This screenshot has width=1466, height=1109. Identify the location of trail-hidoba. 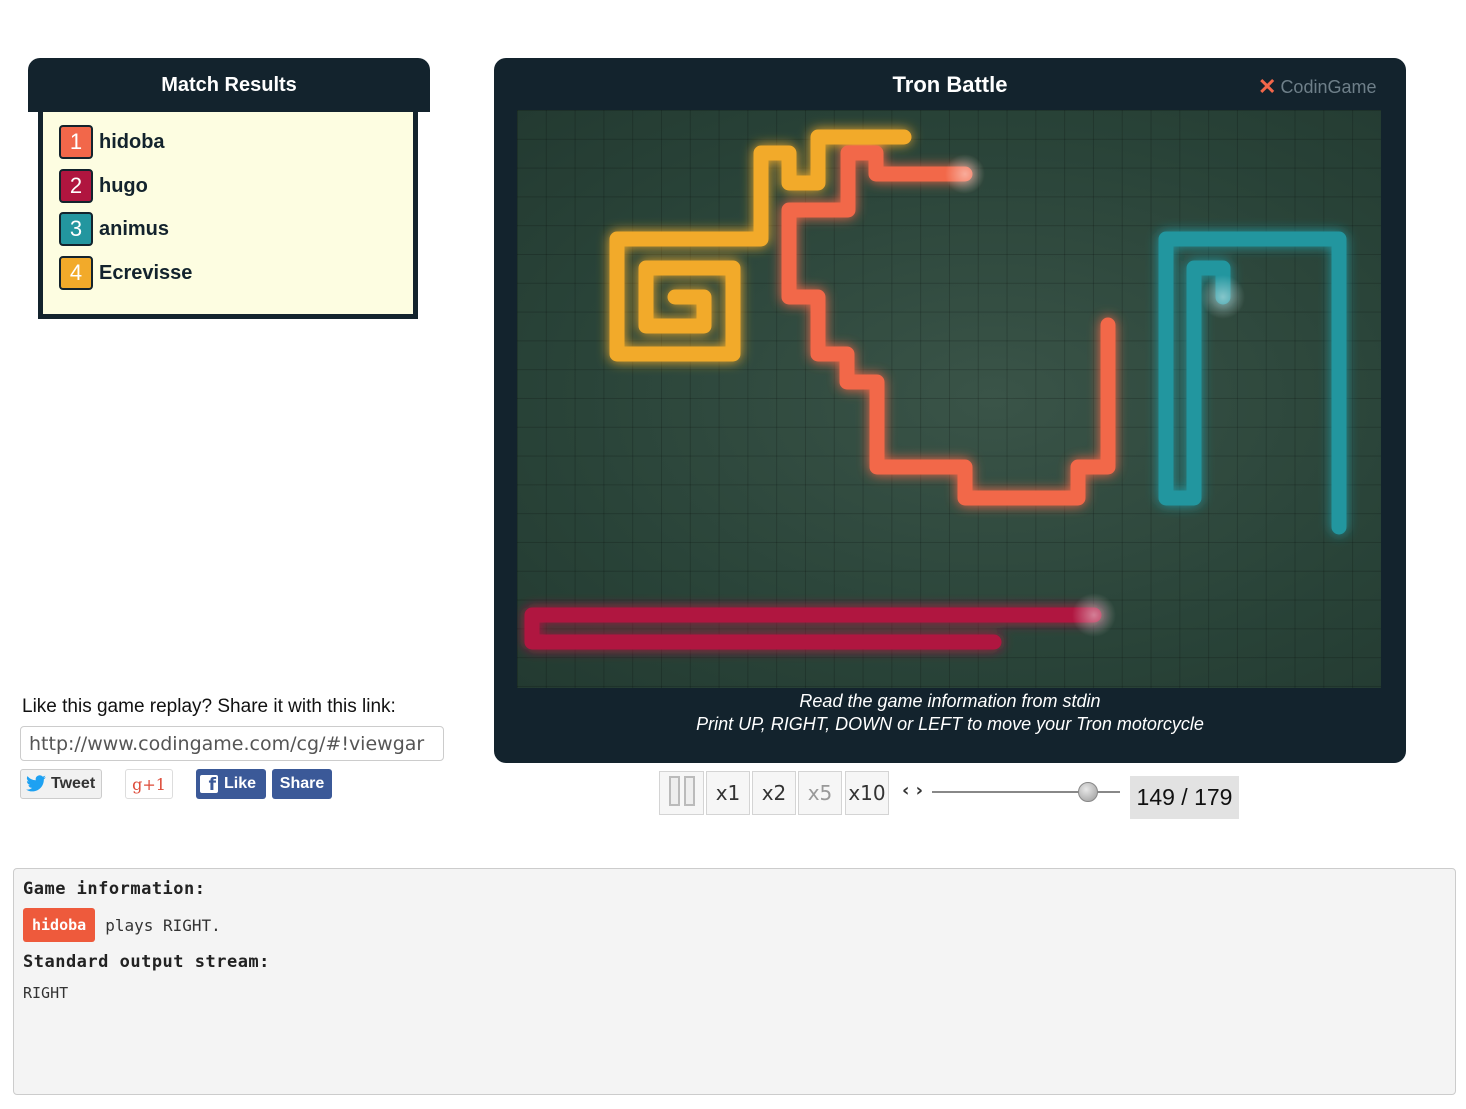
(948, 325).